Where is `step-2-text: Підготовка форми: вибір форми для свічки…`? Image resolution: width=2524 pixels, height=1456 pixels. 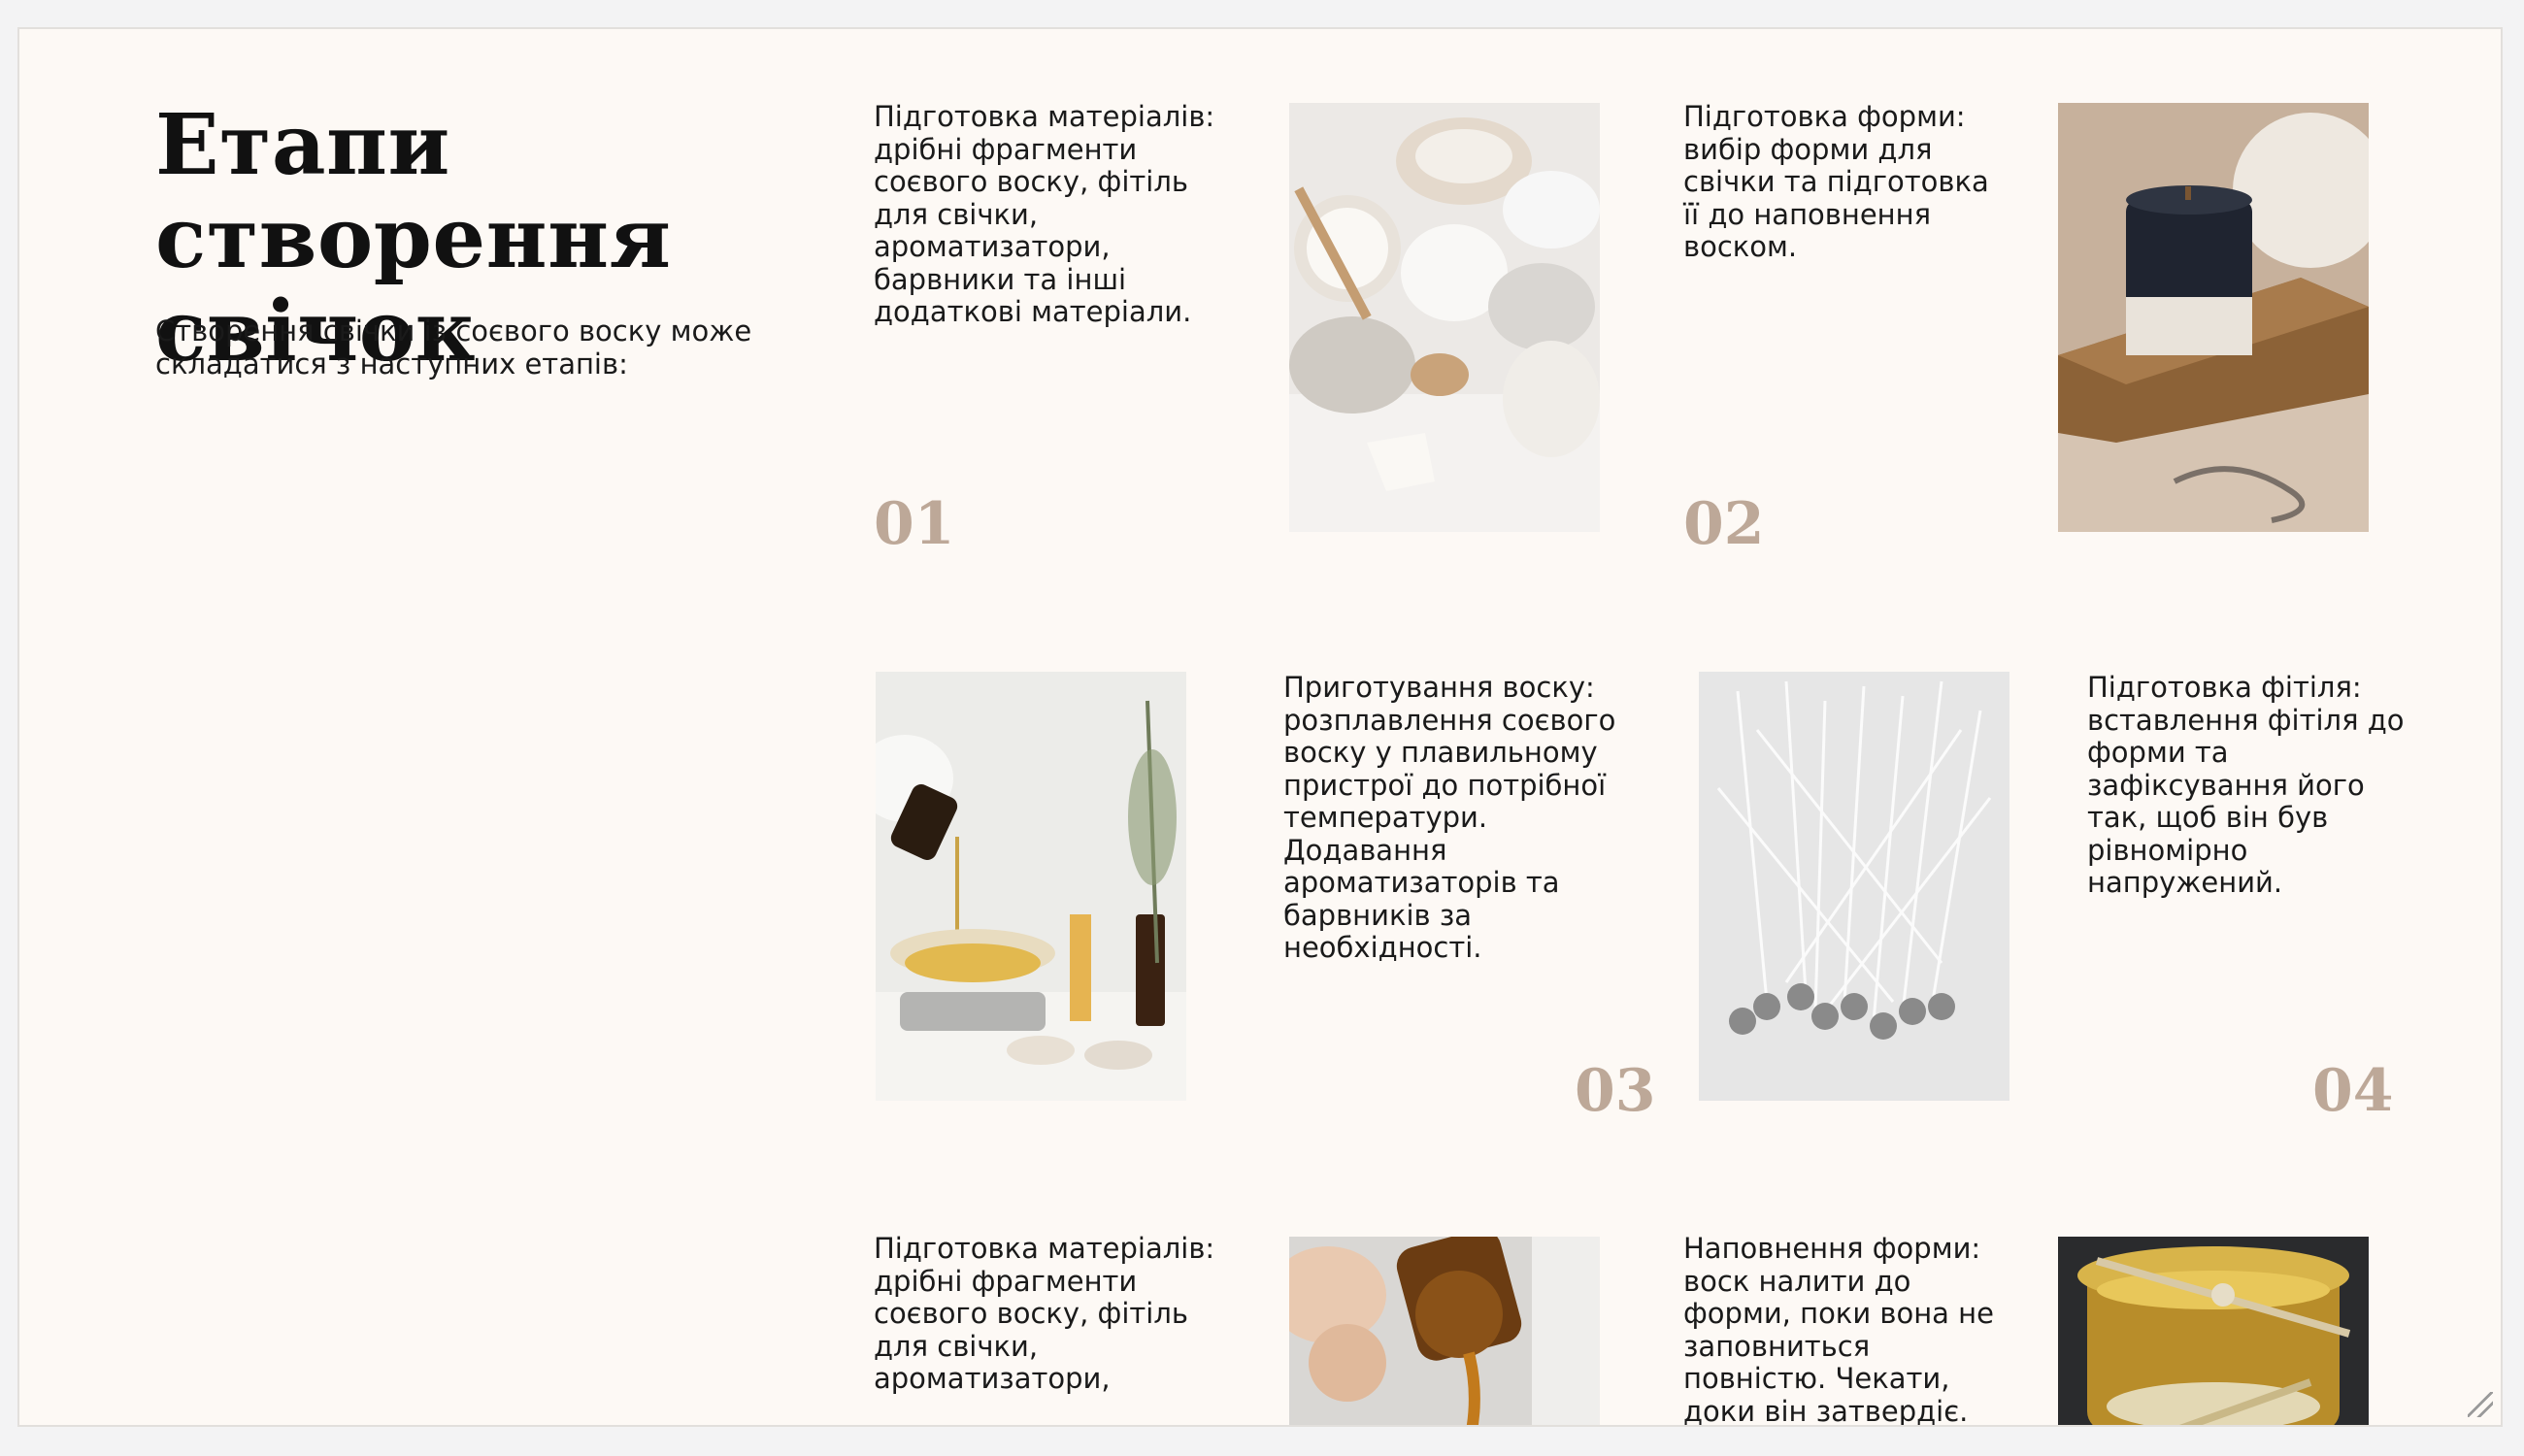 step-2-text: Підготовка форми: вибір форми для свічки… is located at coordinates (1836, 181).